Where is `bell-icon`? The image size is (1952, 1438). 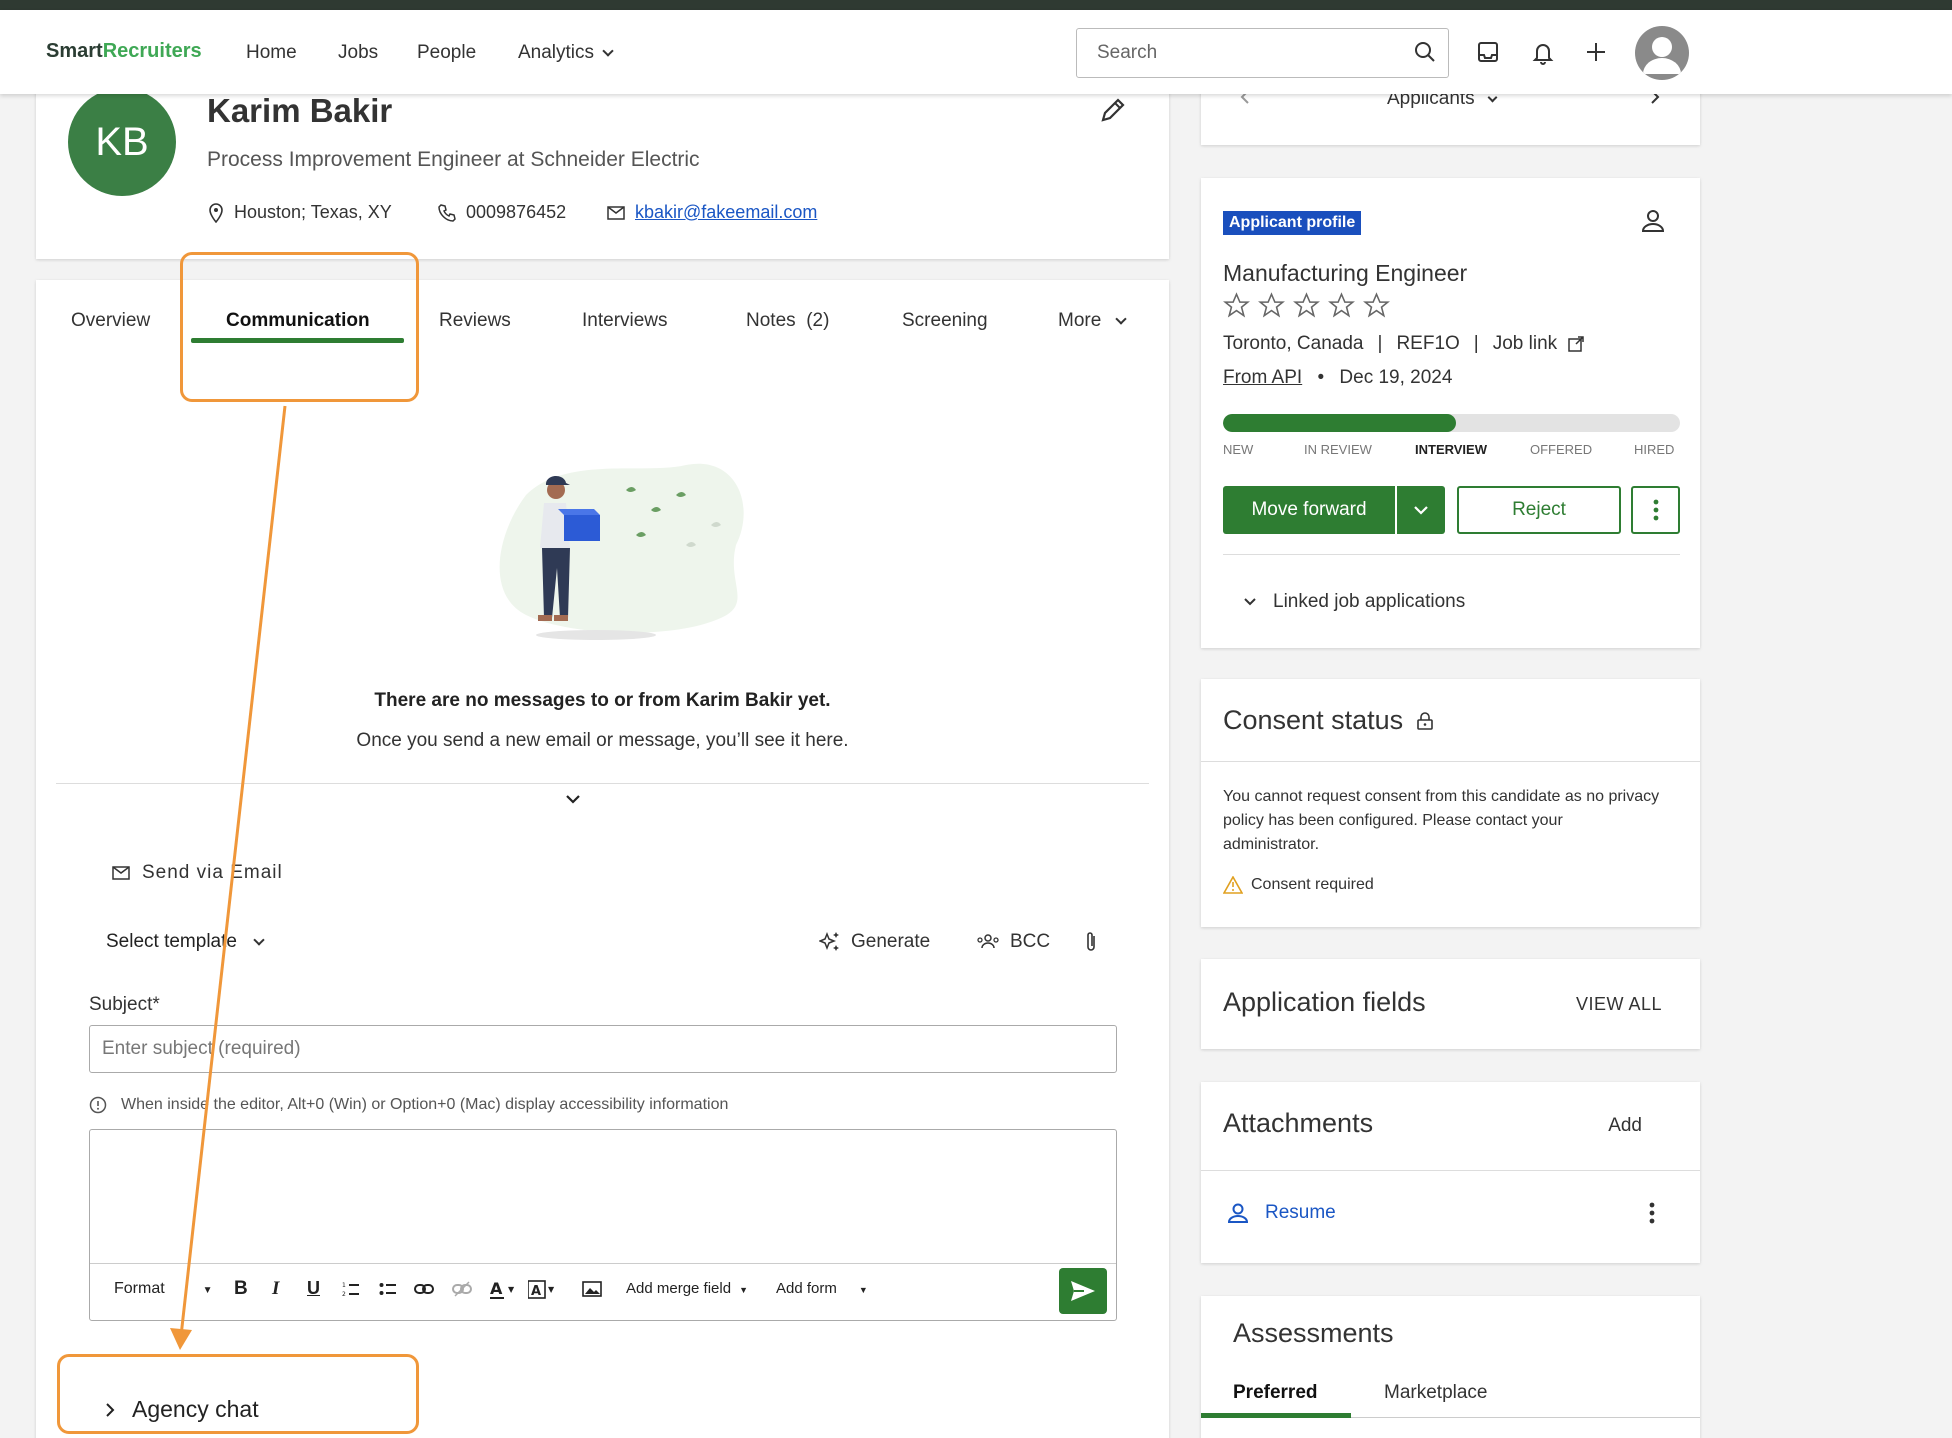 bell-icon is located at coordinates (1543, 55).